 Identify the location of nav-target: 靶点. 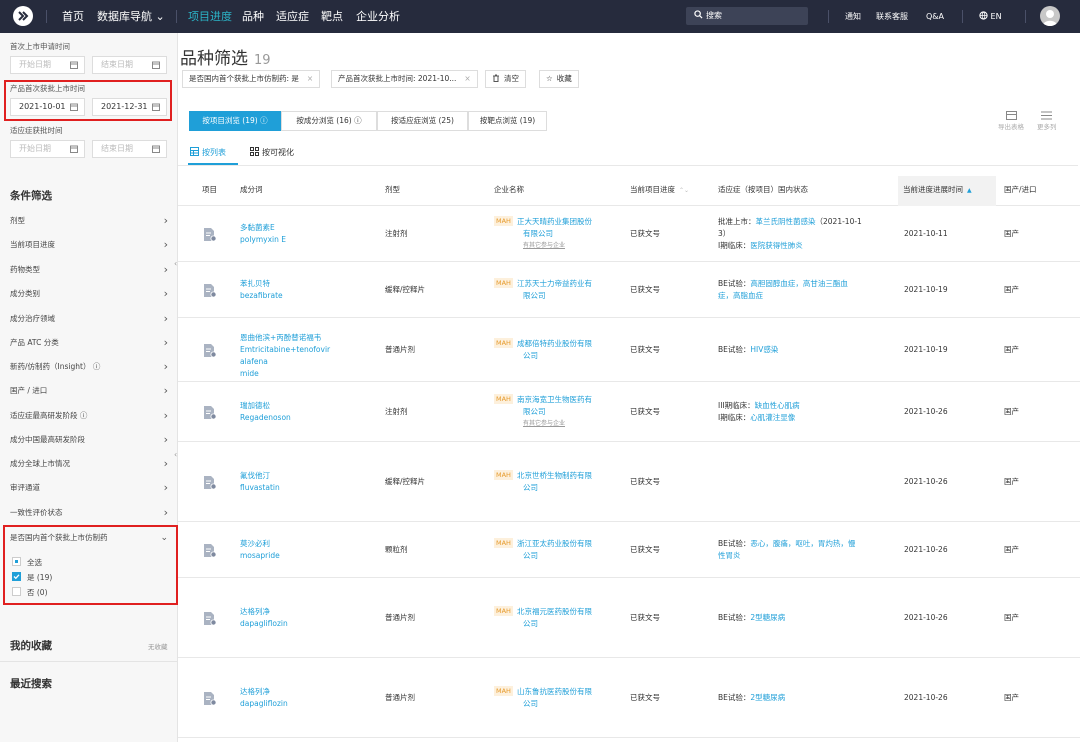
(332, 16).